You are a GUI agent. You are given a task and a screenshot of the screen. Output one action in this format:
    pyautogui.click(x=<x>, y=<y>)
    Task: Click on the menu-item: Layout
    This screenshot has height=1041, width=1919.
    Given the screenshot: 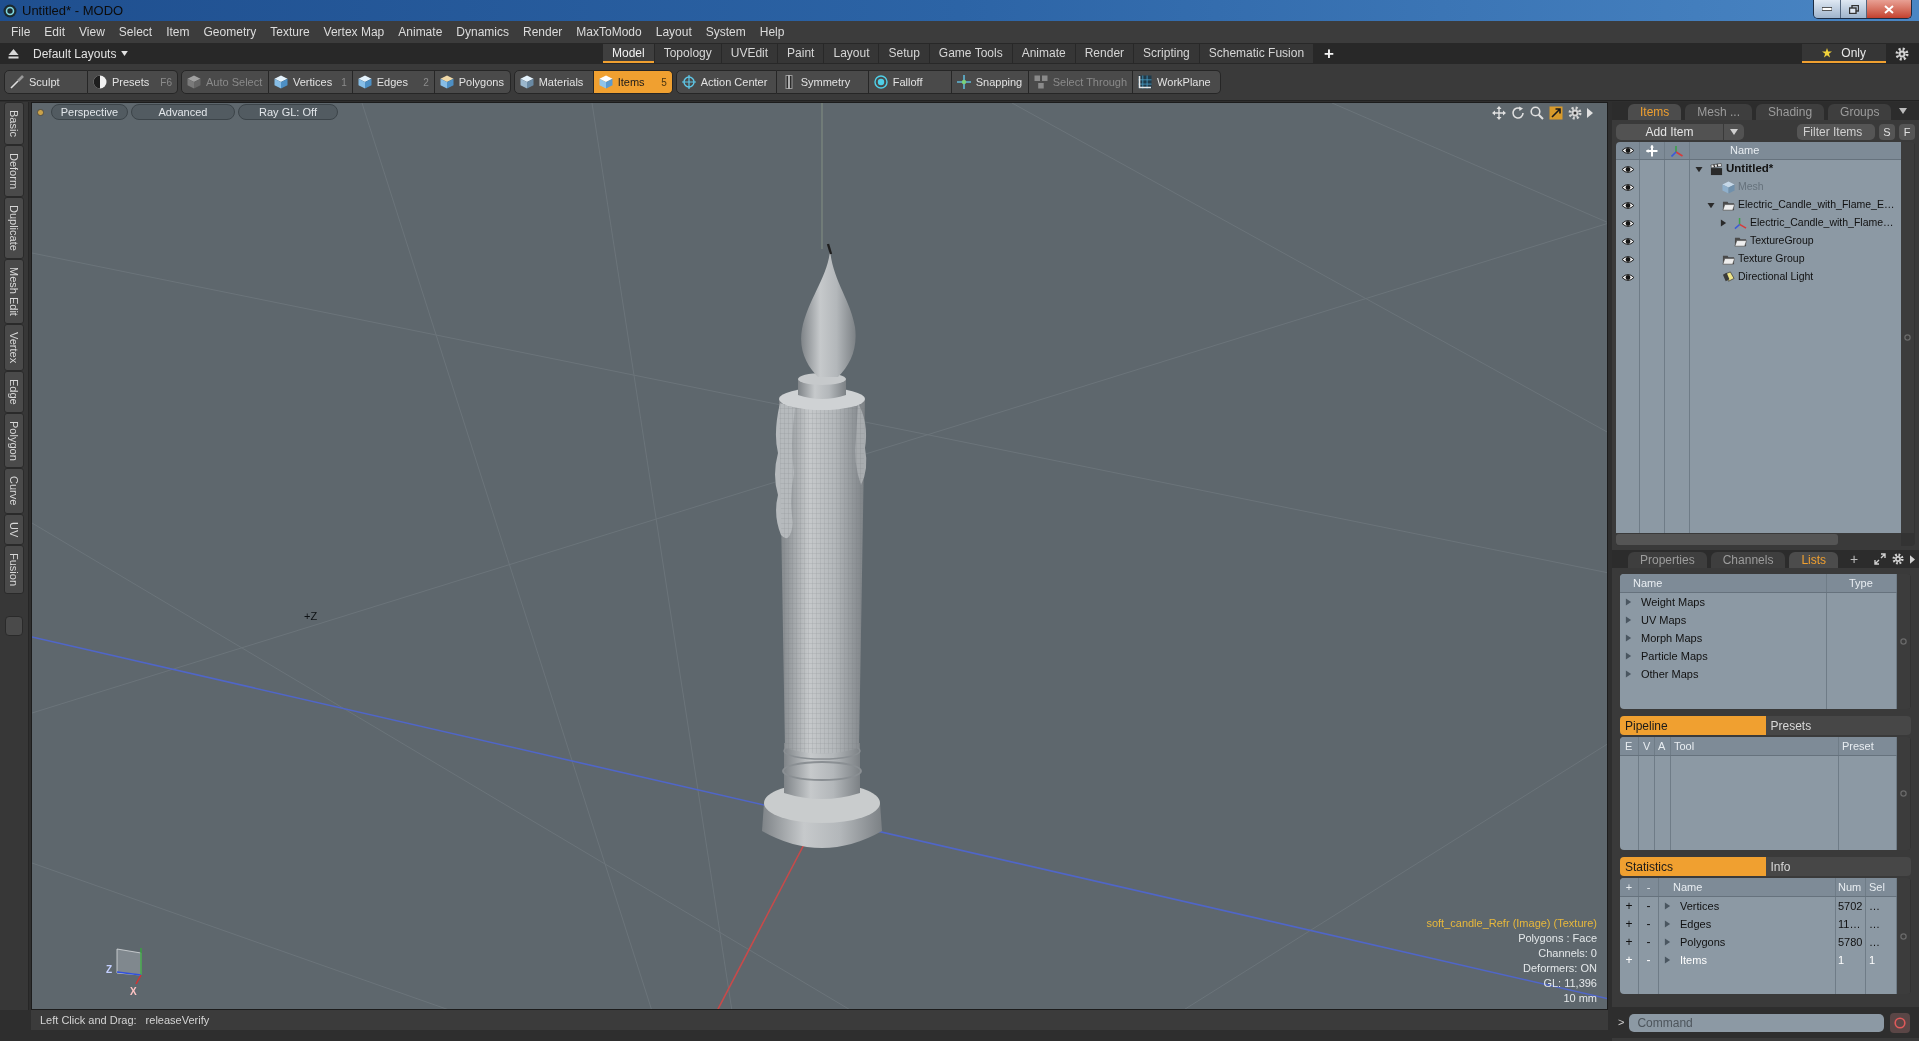 What is the action you would take?
    pyautogui.click(x=673, y=32)
    